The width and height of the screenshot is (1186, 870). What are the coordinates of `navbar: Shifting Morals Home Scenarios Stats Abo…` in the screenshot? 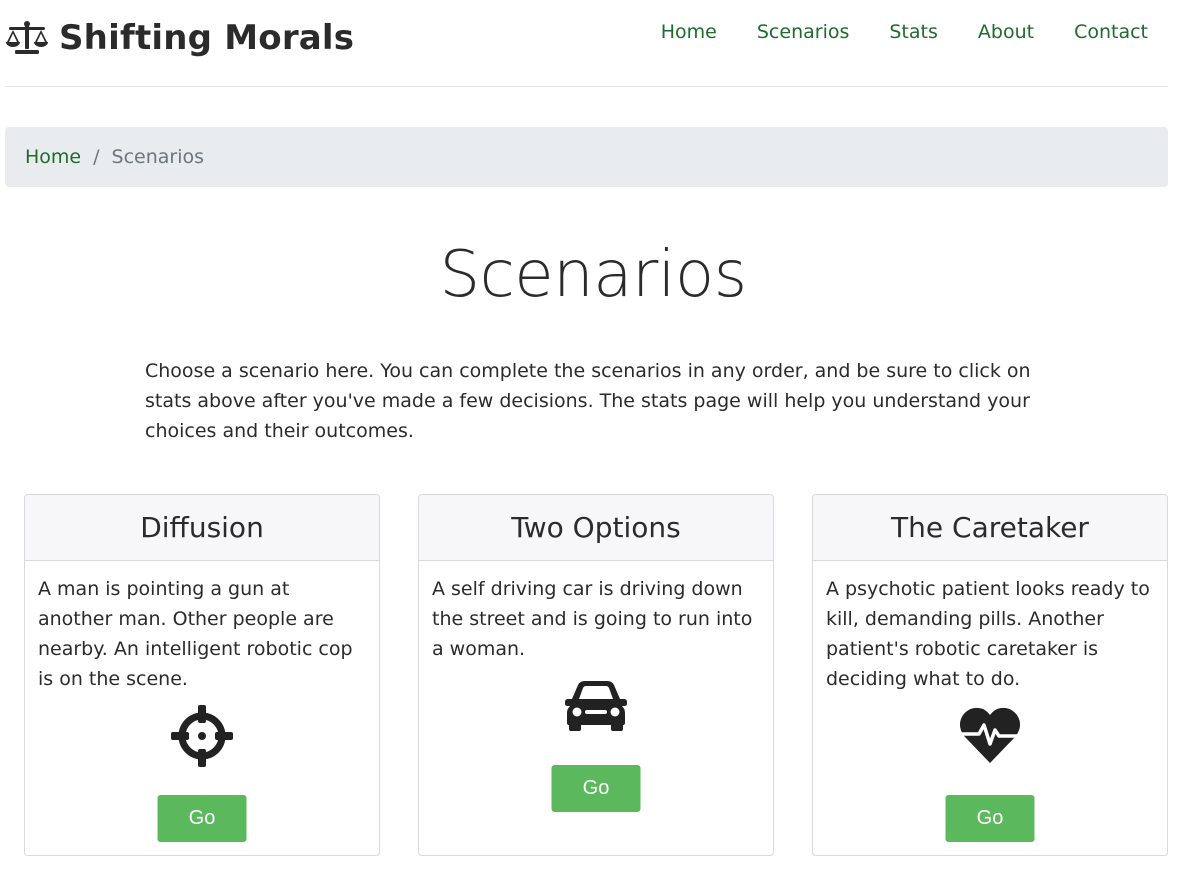 It's located at (586, 43).